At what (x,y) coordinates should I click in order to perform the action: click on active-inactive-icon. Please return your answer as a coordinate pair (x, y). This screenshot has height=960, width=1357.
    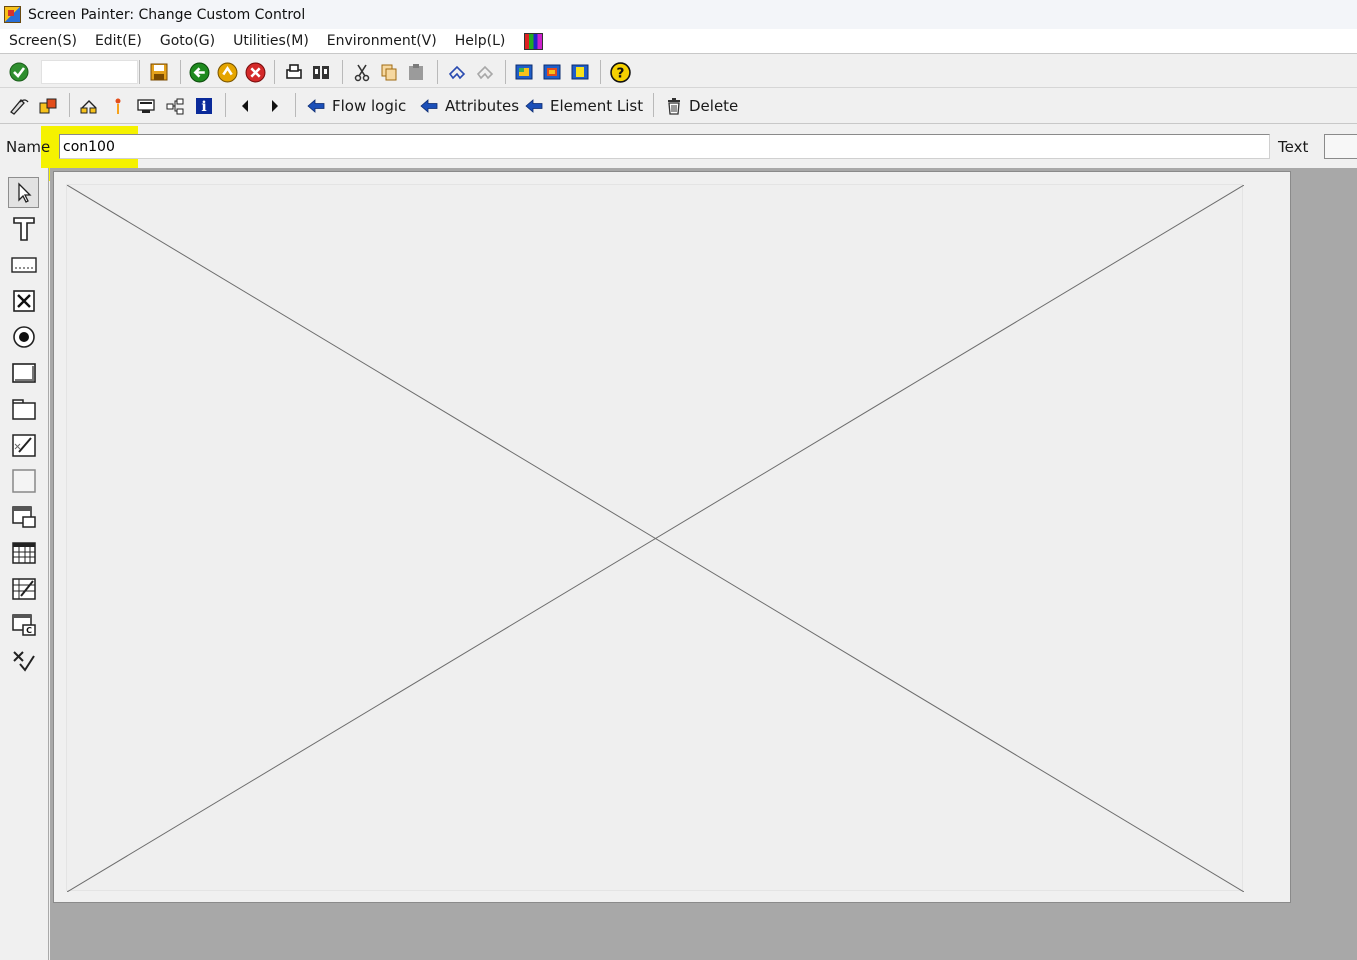
    Looking at the image, I should click on (48, 106).